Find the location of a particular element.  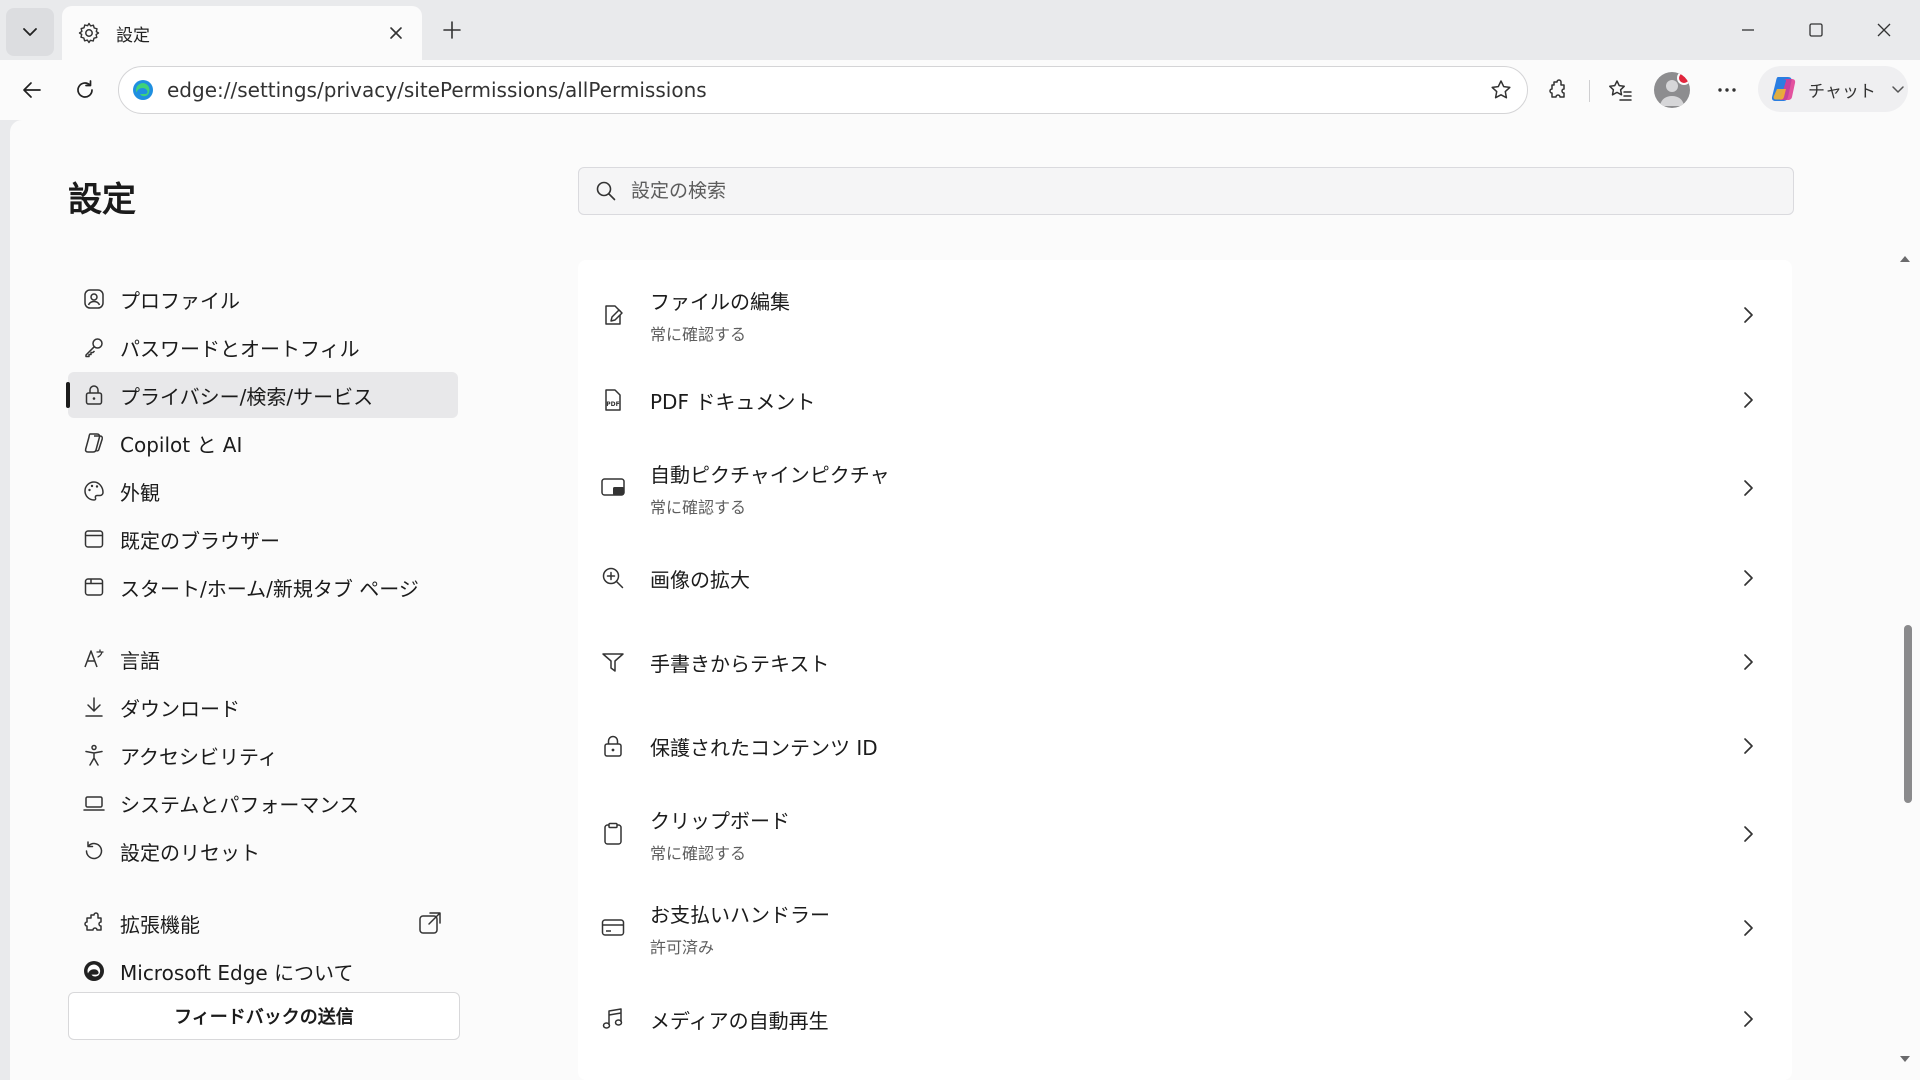

refresh-button is located at coordinates (85, 90).